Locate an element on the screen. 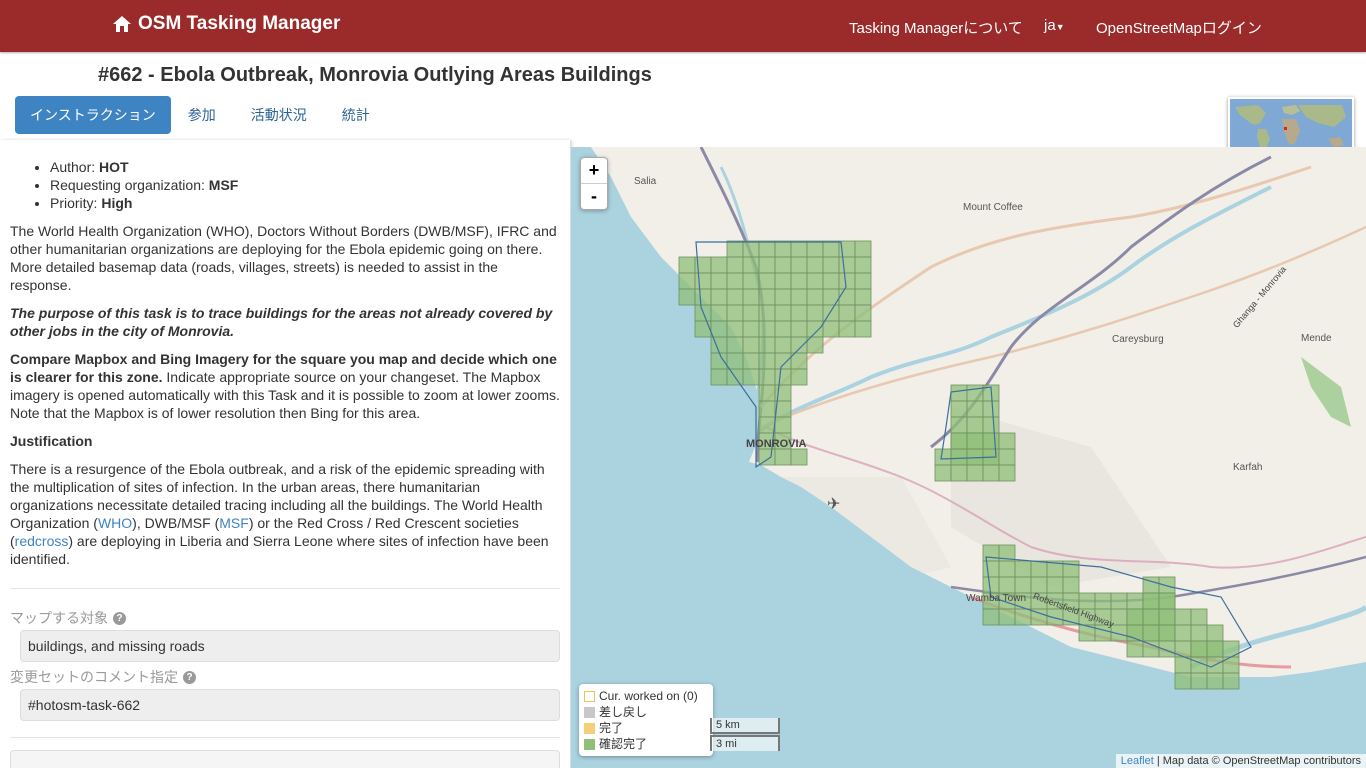  language-dropdown: ja▼ is located at coordinates (1054, 25).